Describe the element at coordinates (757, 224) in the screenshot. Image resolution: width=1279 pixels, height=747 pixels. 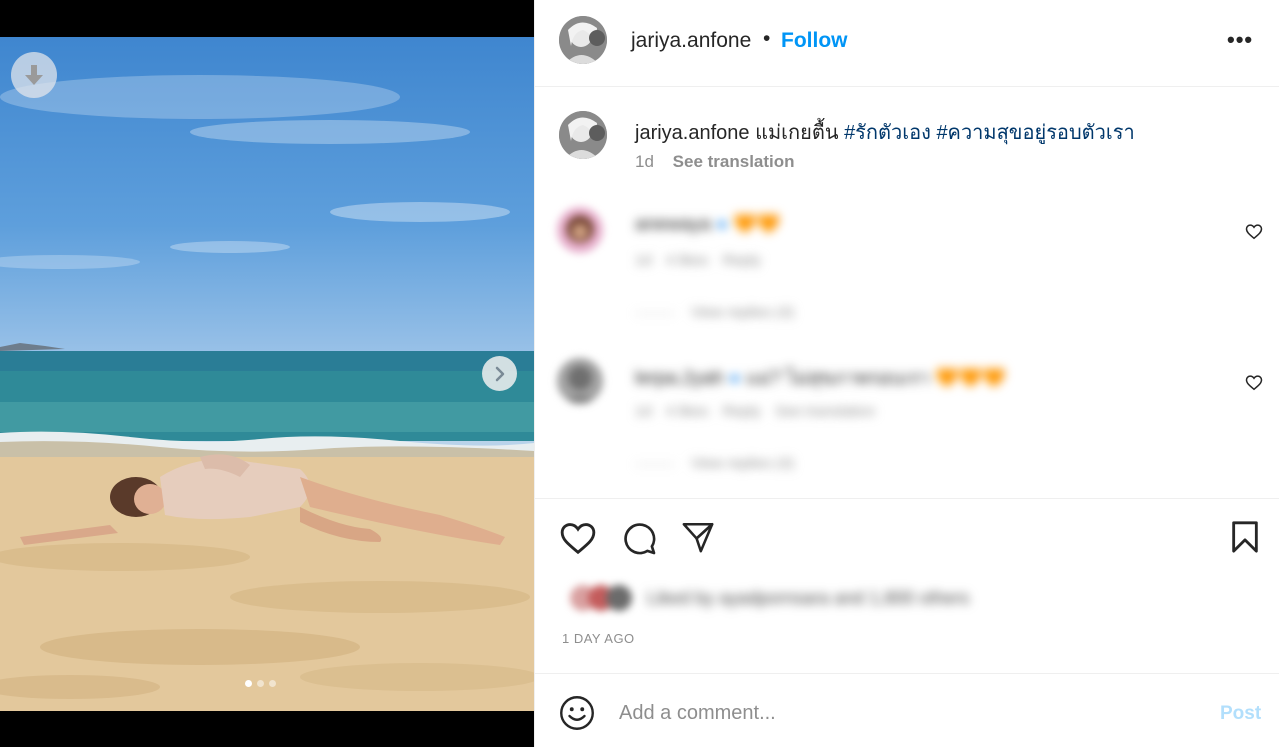
I see `comment-body: 🧡🧡` at that location.